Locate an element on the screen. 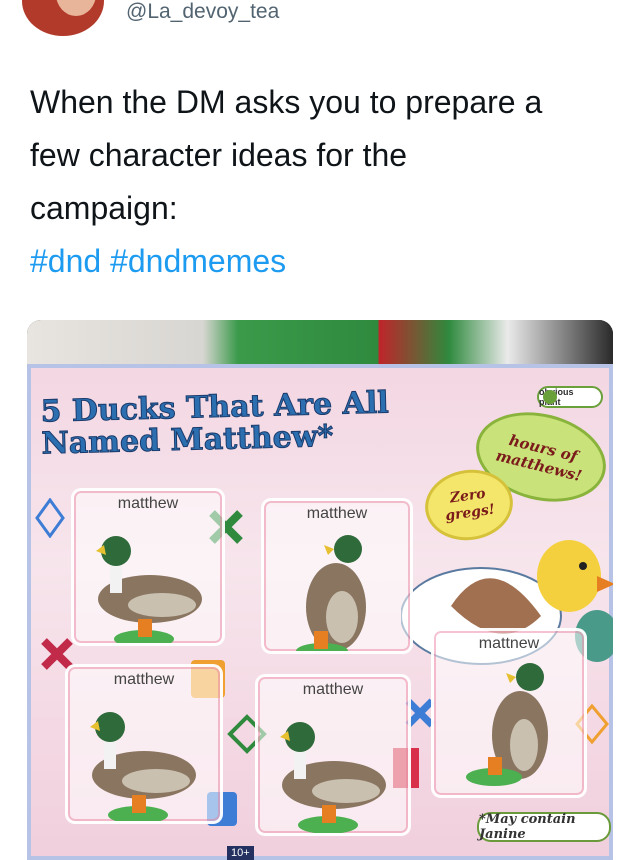  tweet-line: few character ideas for the is located at coordinates (219, 155).